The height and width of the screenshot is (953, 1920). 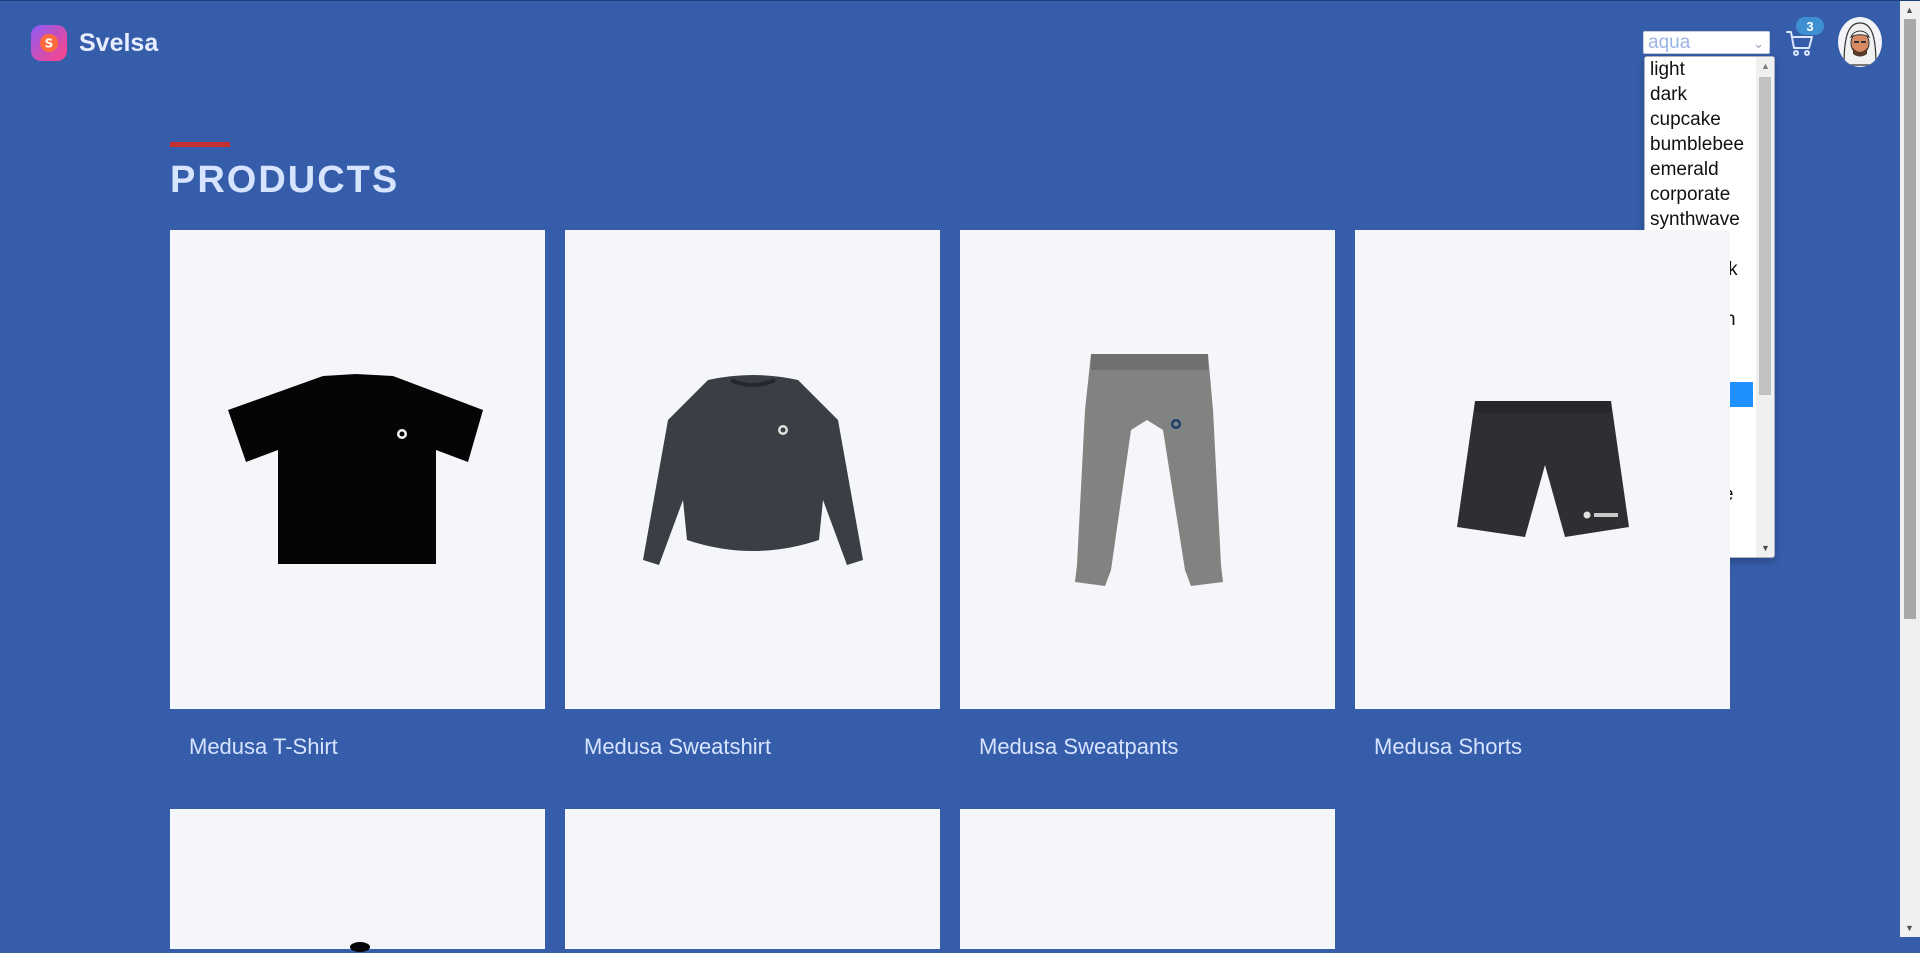 What do you see at coordinates (1699, 144) in the screenshot?
I see `theme-option-bumblebee: bumblebee` at bounding box center [1699, 144].